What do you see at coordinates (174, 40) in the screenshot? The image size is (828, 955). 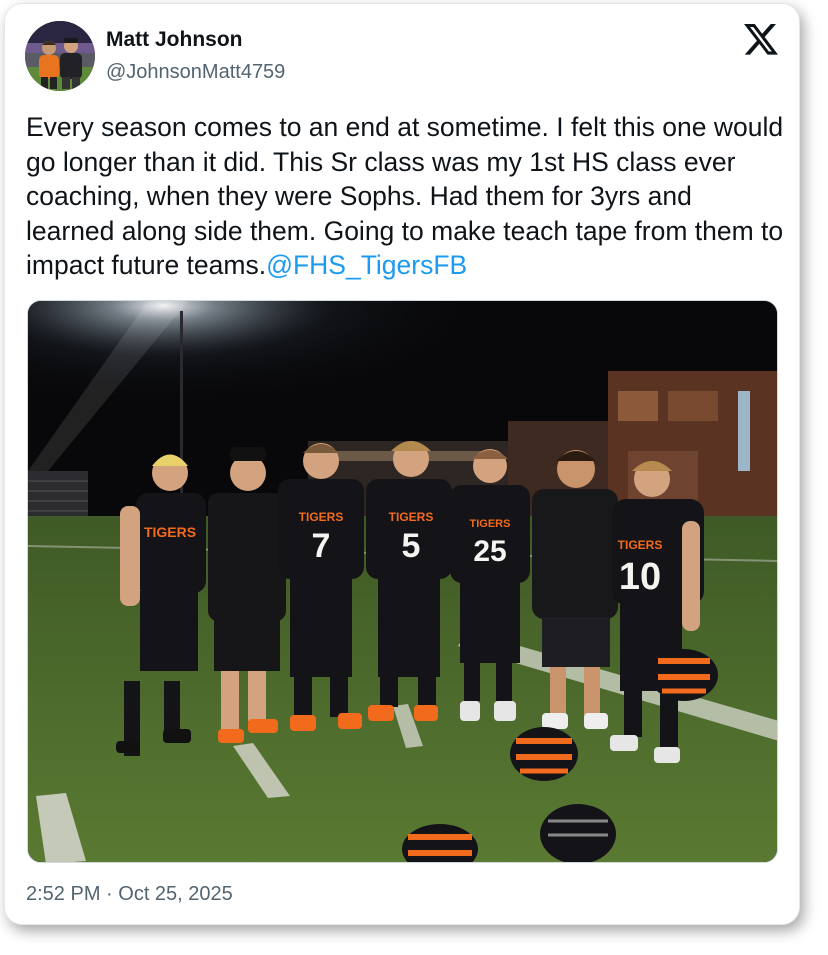 I see `author-display-name: Matt Johnson` at bounding box center [174, 40].